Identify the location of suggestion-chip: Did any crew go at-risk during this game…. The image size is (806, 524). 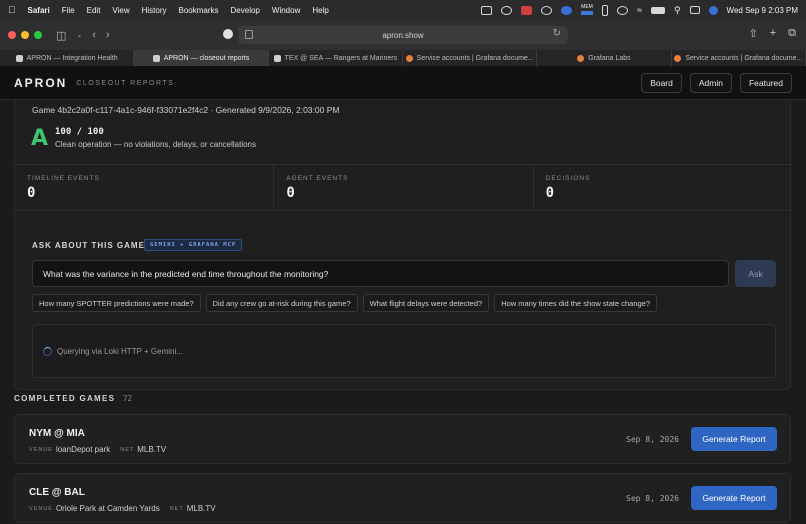
(281, 303).